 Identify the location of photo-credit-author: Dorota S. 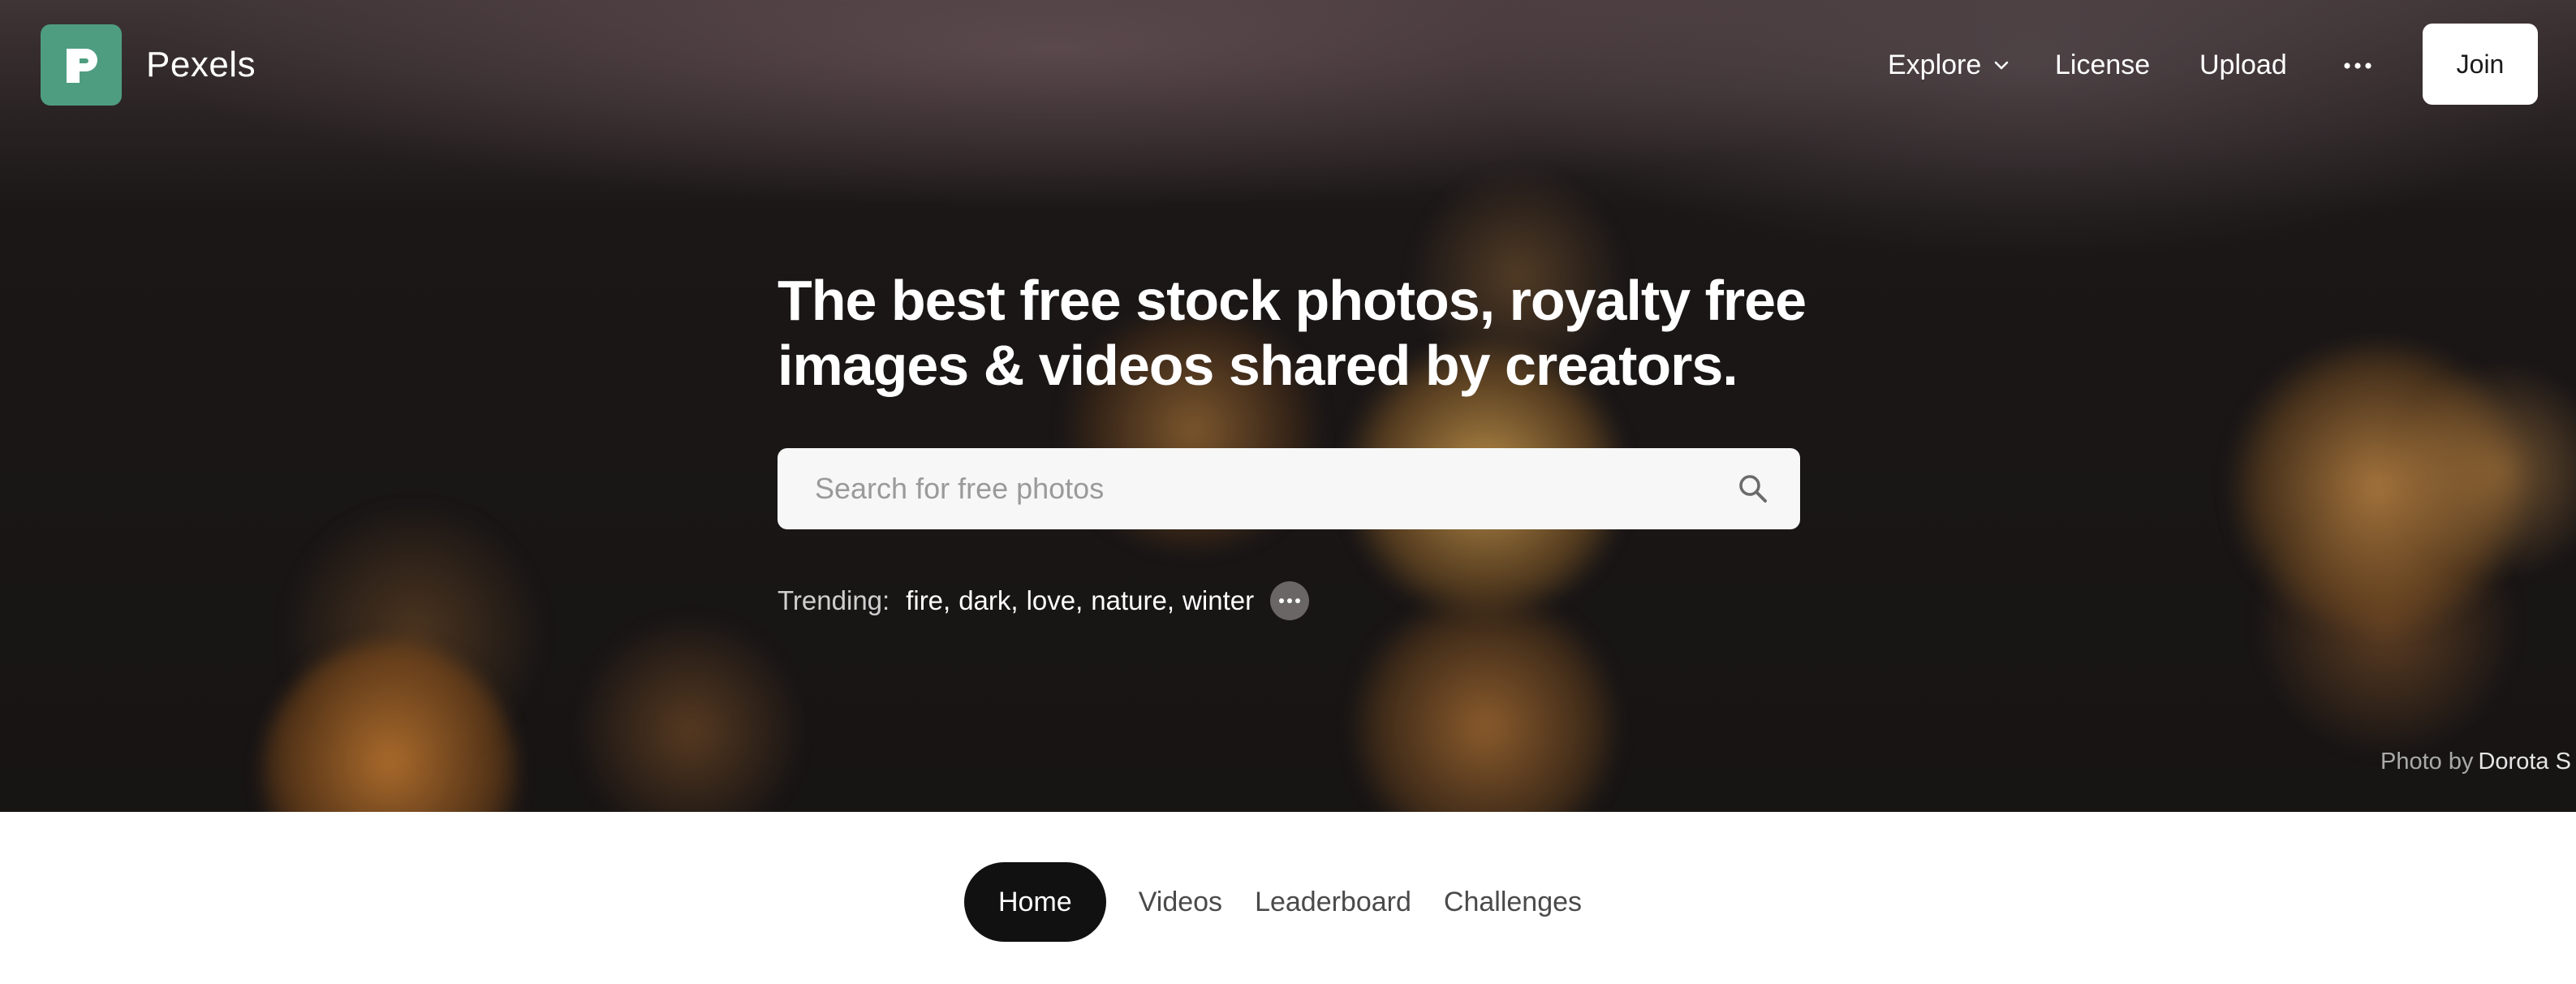
(2524, 762).